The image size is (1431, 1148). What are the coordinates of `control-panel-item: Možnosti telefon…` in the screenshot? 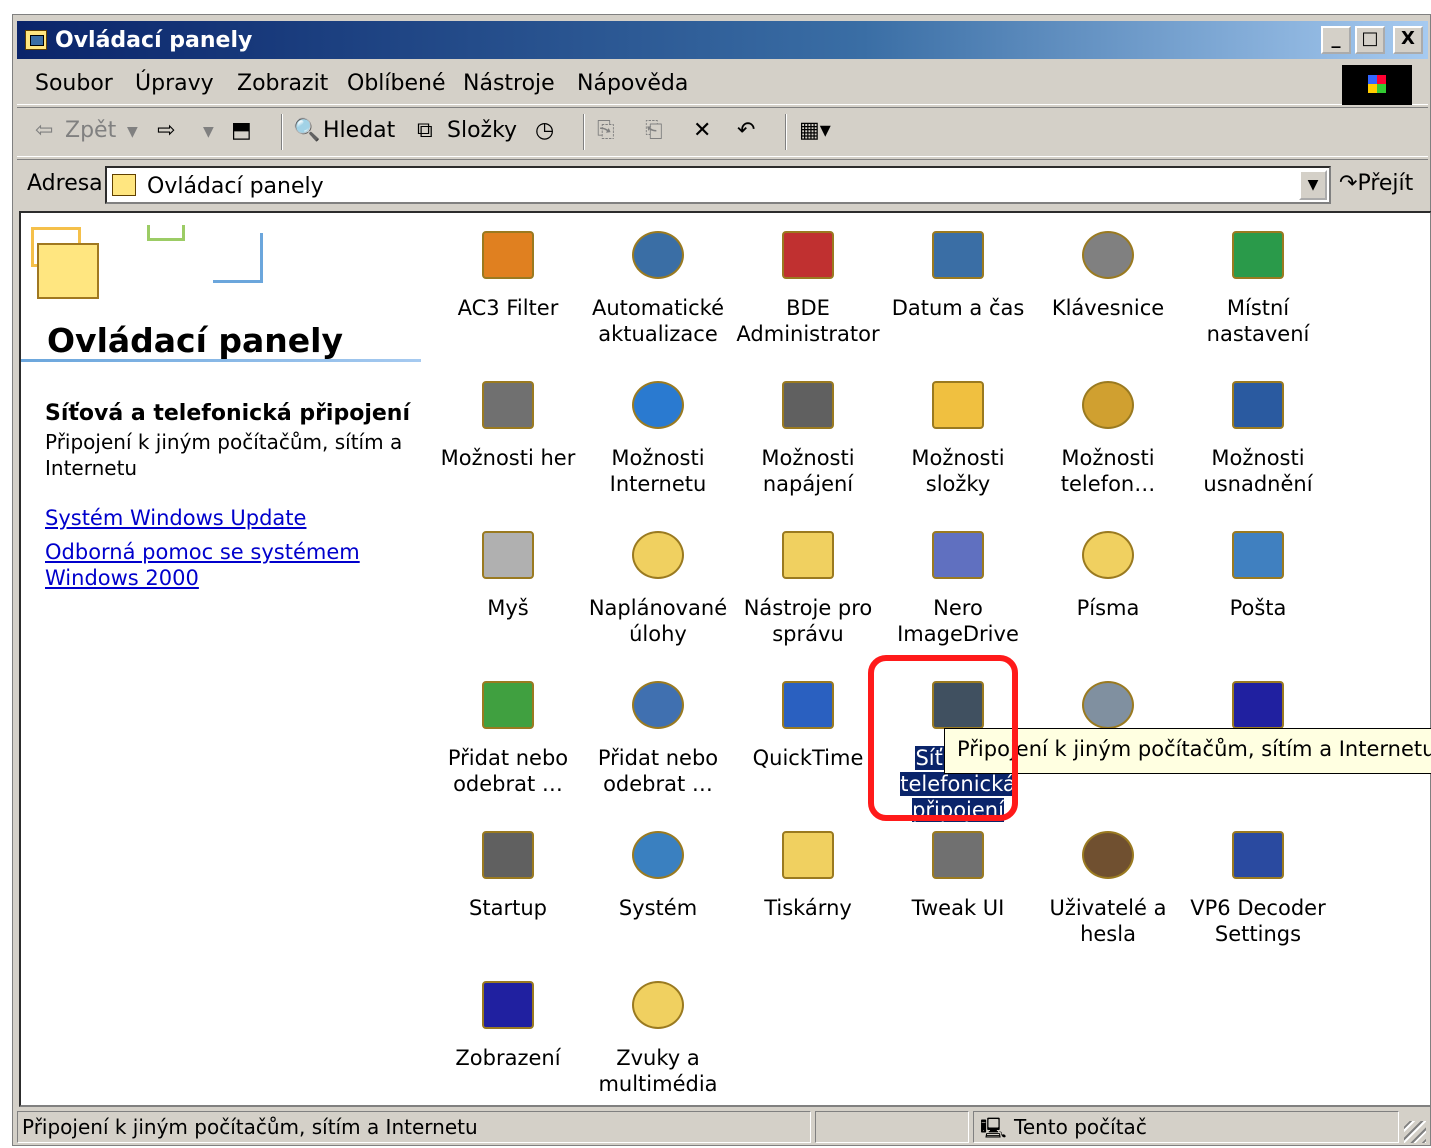 It's located at (1108, 442).